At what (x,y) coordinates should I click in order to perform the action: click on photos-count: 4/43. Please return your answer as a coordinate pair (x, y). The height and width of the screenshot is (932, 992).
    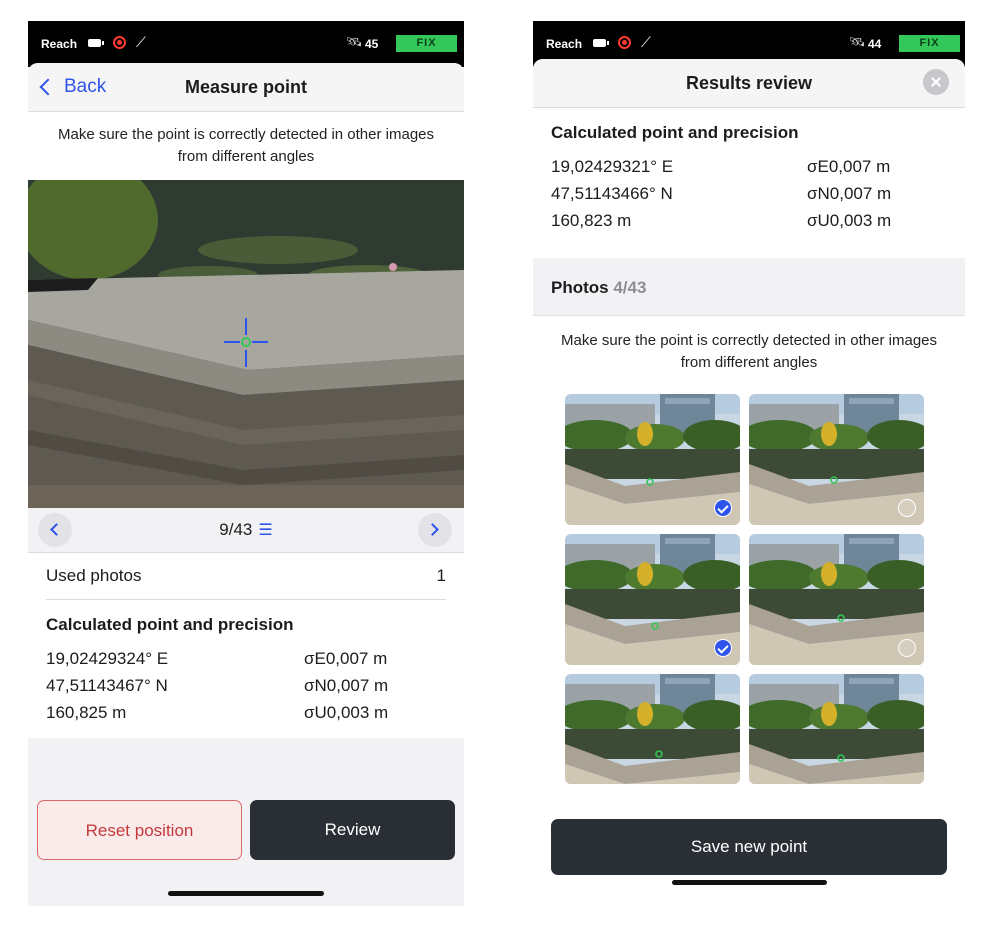
    Looking at the image, I should click on (630, 287).